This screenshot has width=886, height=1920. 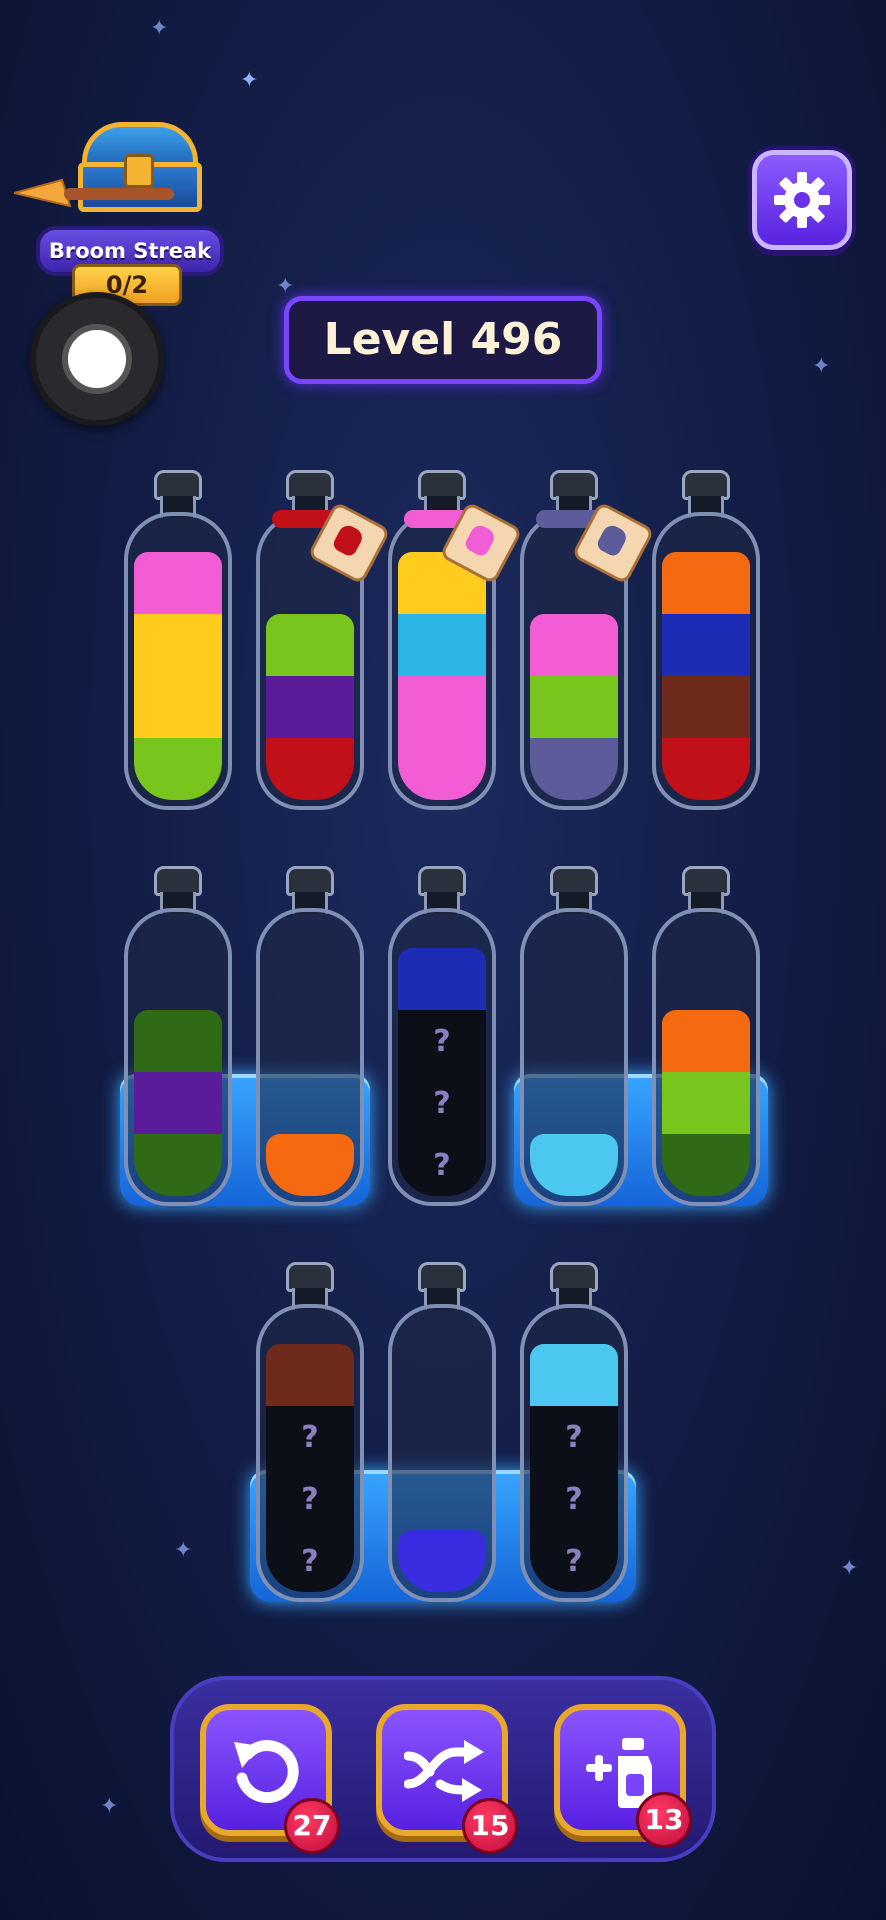 What do you see at coordinates (444, 1771) in the screenshot?
I see `shuffle-icon` at bounding box center [444, 1771].